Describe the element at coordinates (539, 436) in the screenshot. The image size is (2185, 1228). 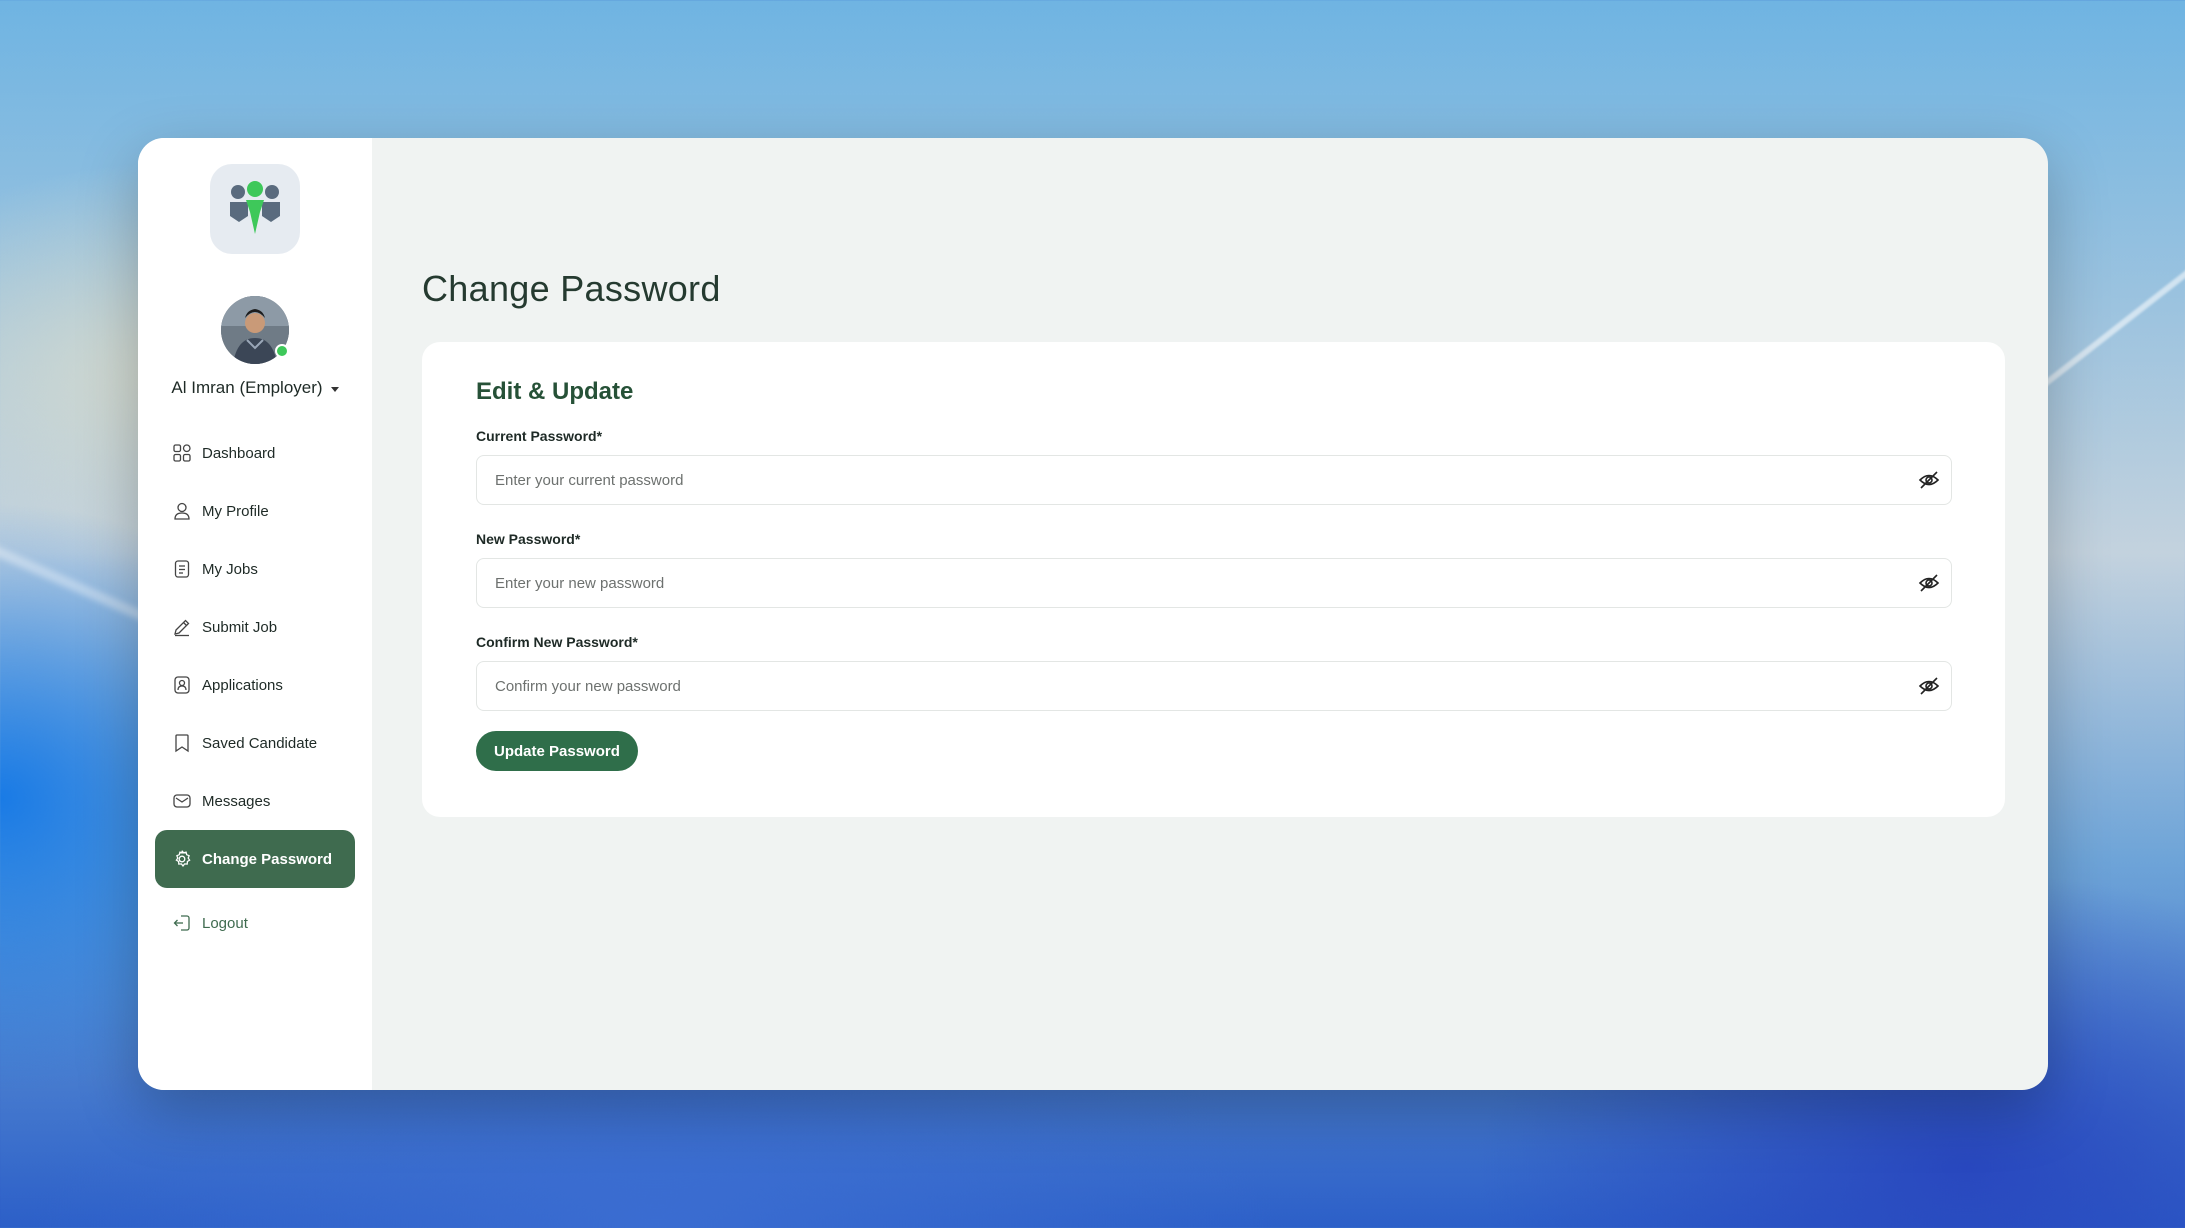
I see `current-password-label: Current Password*` at that location.